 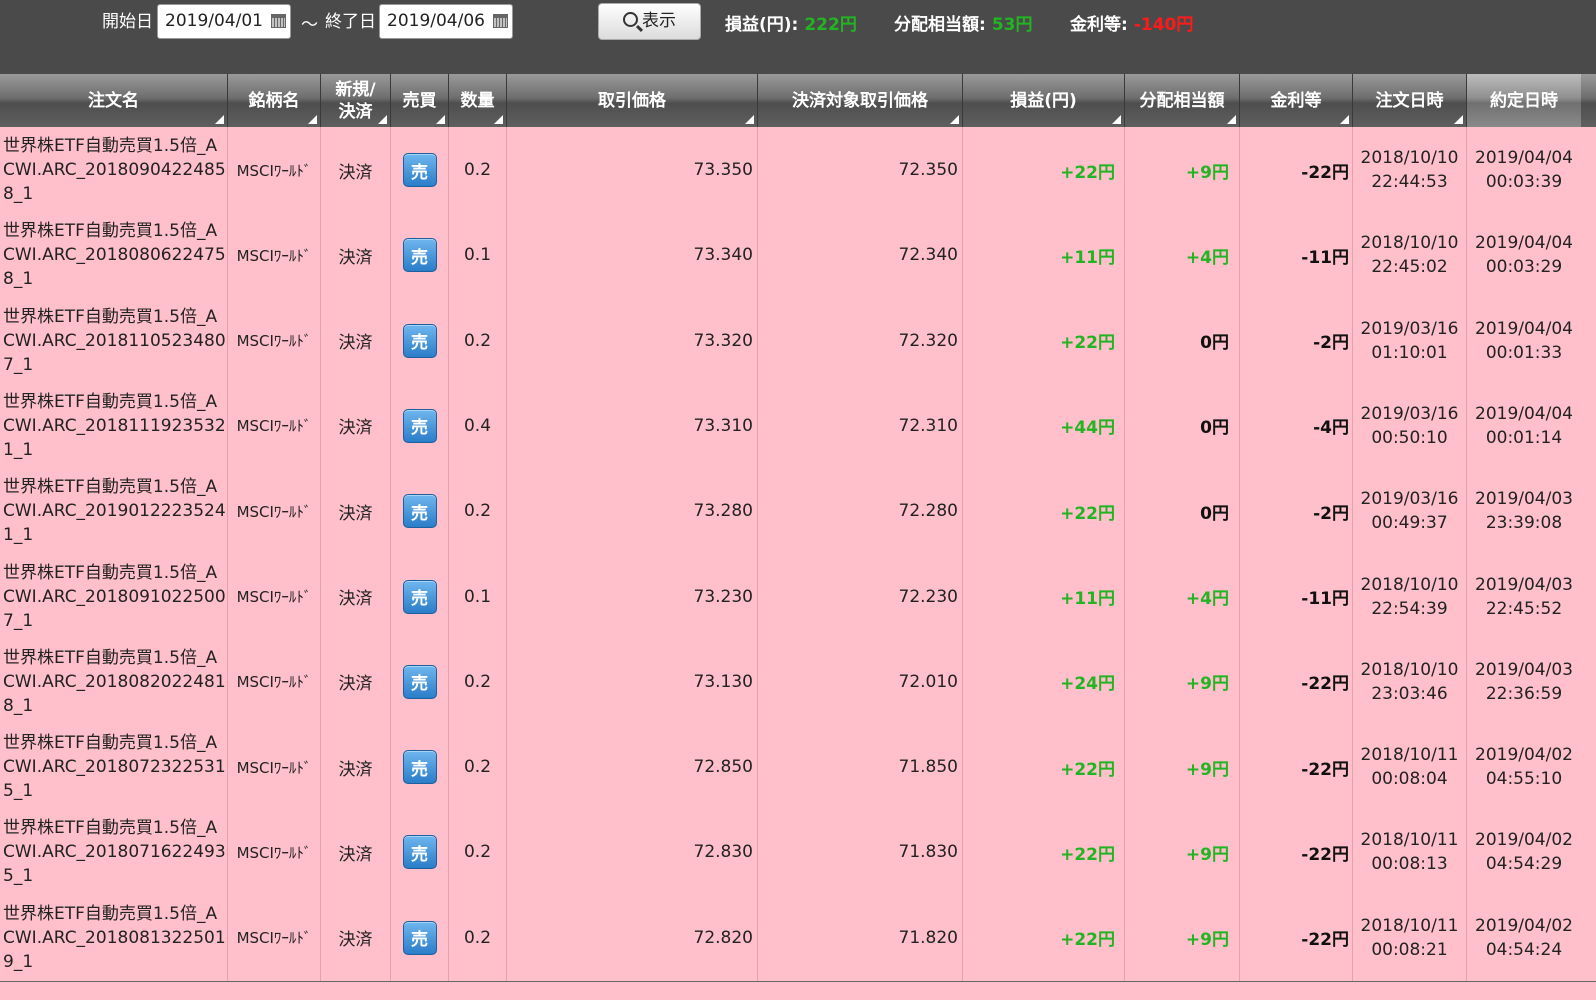 What do you see at coordinates (1409, 352) in the screenshot?
I see `order-time: 01:10:01` at bounding box center [1409, 352].